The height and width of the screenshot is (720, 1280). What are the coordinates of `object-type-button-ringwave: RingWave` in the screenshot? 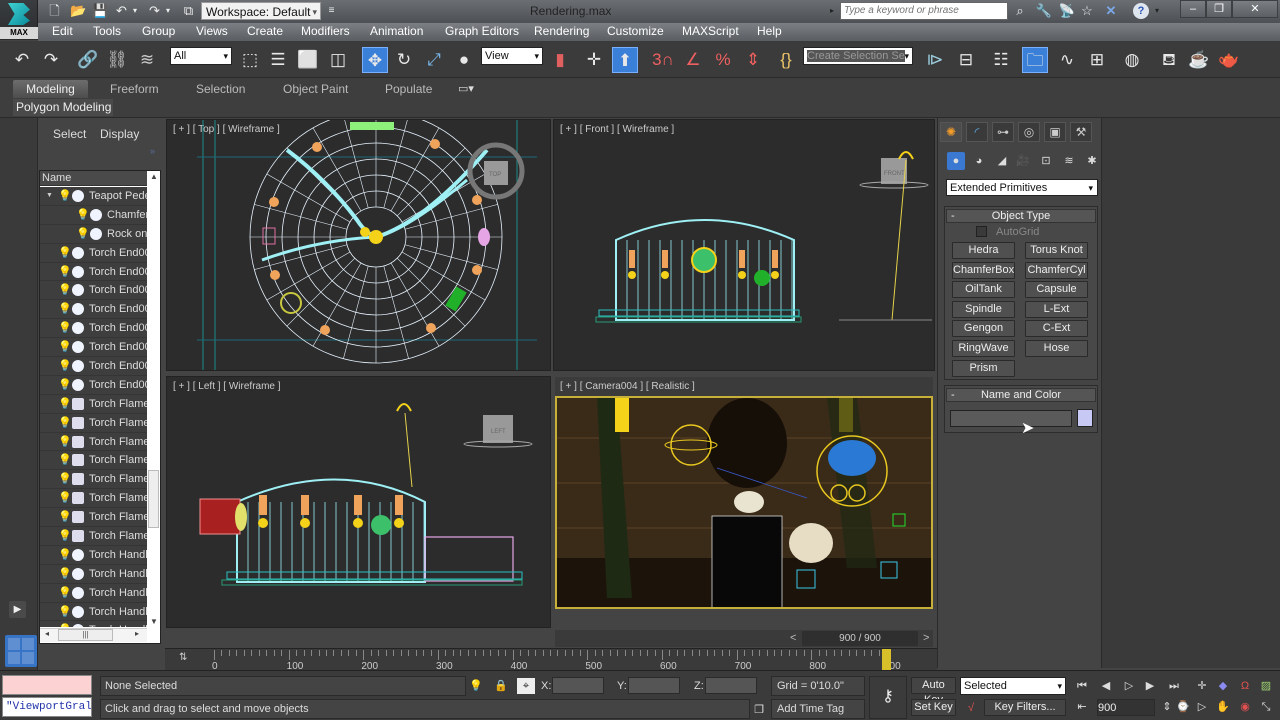 It's located at (983, 348).